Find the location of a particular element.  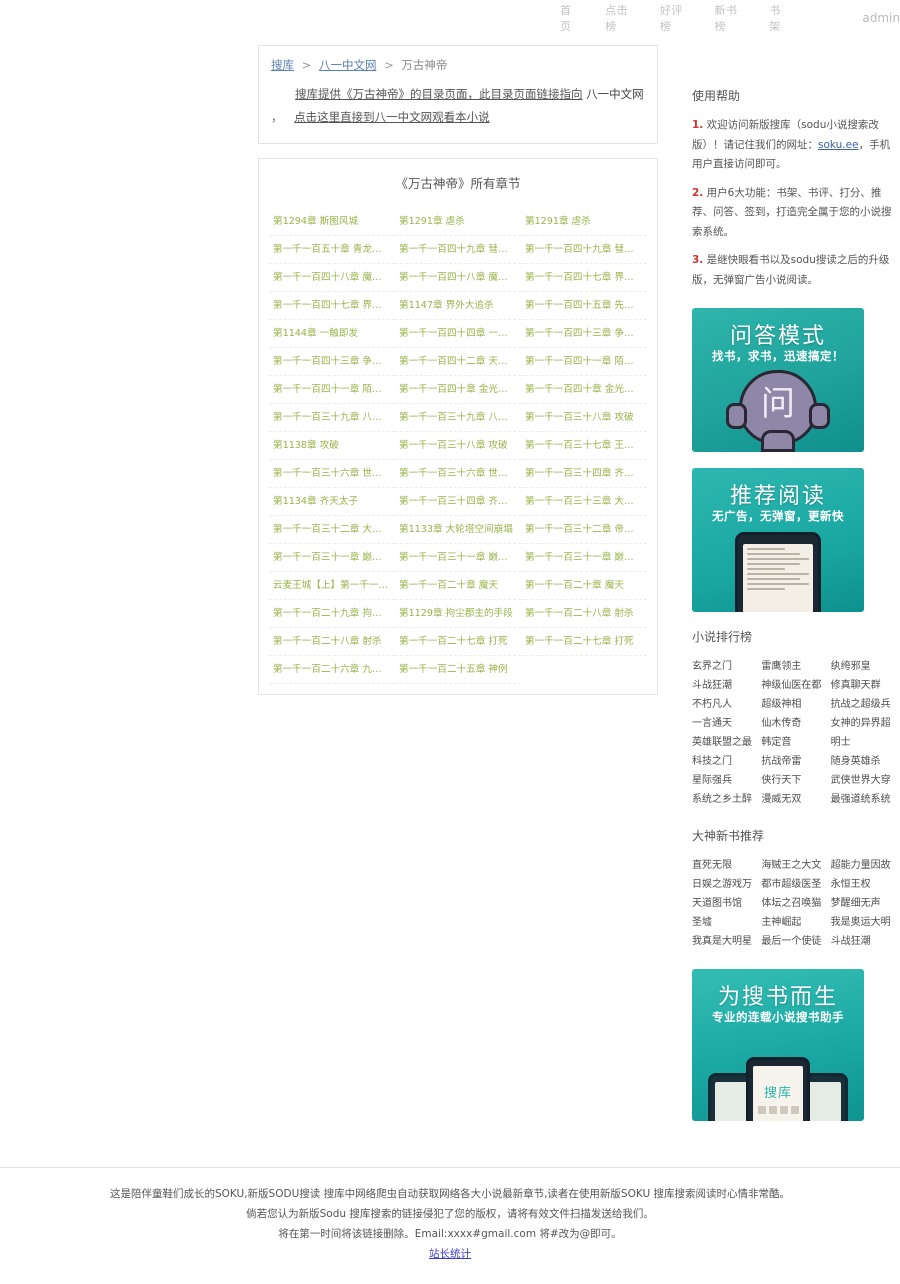

rank-item-link: 侠行天下 is located at coordinates (795, 780).